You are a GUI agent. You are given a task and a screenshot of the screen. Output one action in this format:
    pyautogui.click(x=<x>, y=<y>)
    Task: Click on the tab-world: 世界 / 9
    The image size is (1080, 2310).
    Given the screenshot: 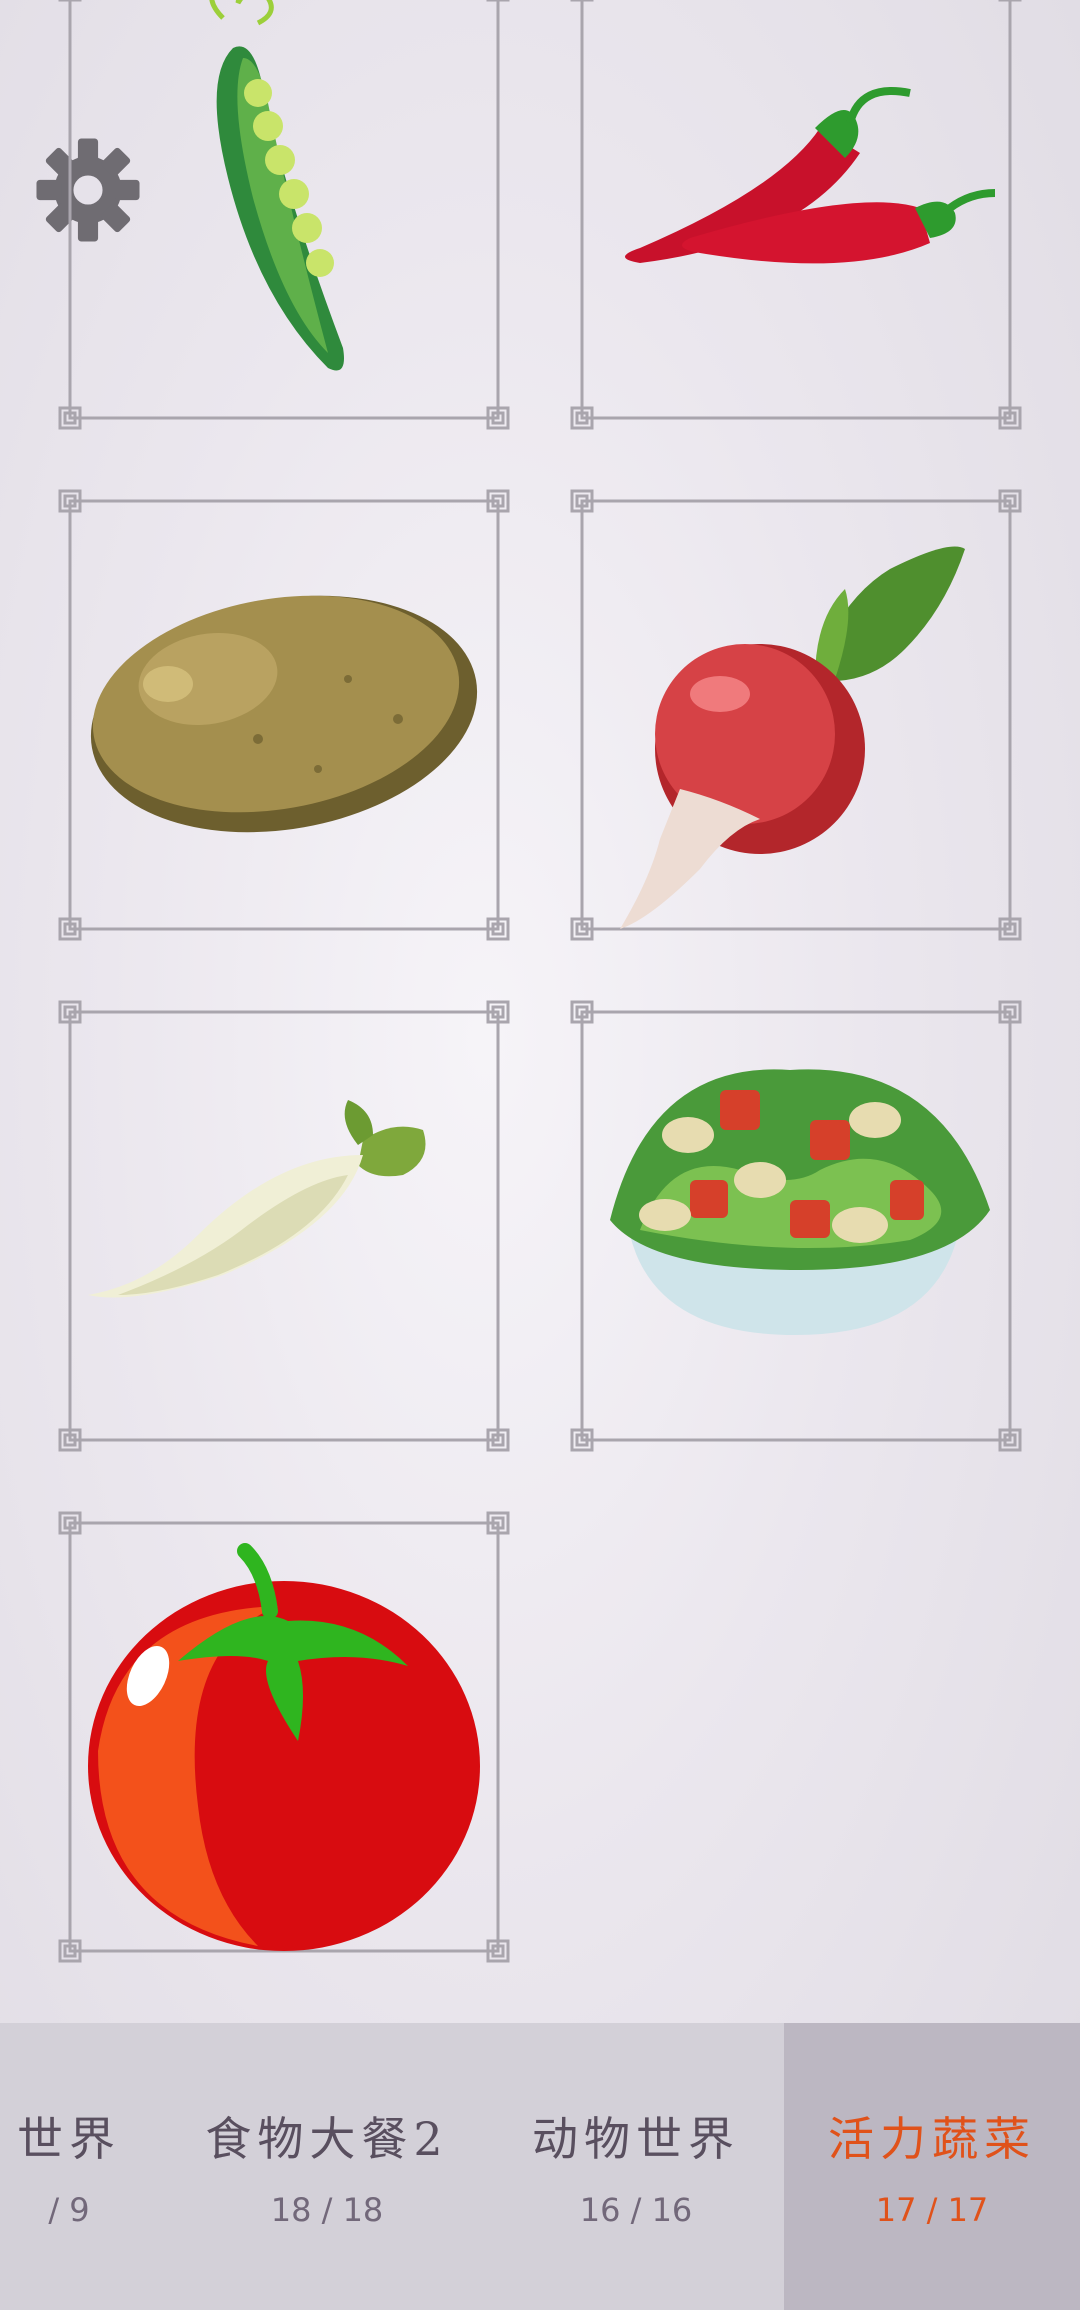 What is the action you would take?
    pyautogui.click(x=89, y=2166)
    